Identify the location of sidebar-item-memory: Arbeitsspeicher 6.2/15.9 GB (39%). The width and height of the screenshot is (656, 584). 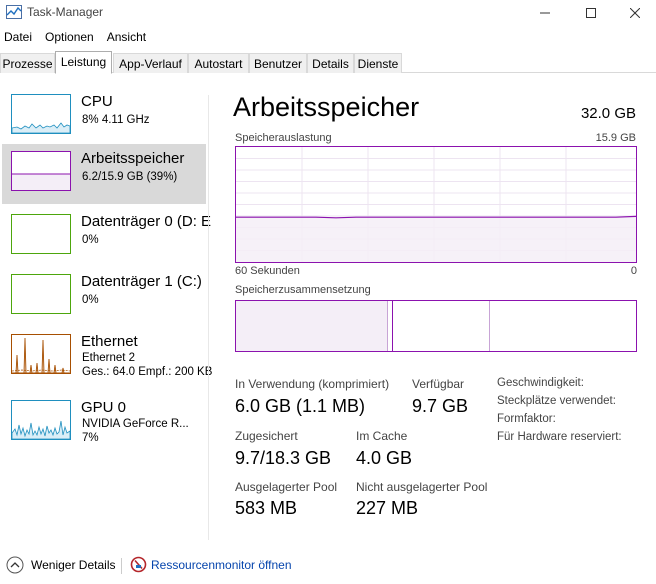
(104, 174).